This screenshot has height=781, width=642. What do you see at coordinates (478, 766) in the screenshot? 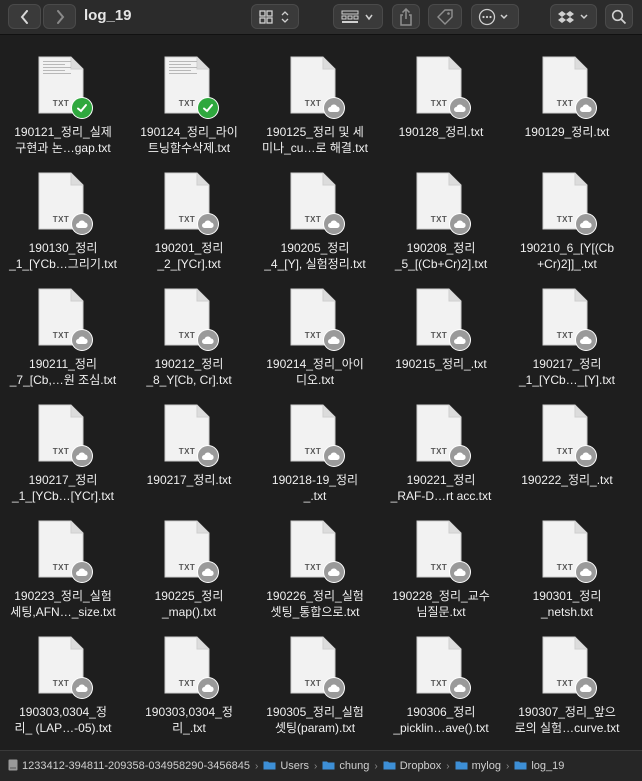
I see `path-segment: mylog` at bounding box center [478, 766].